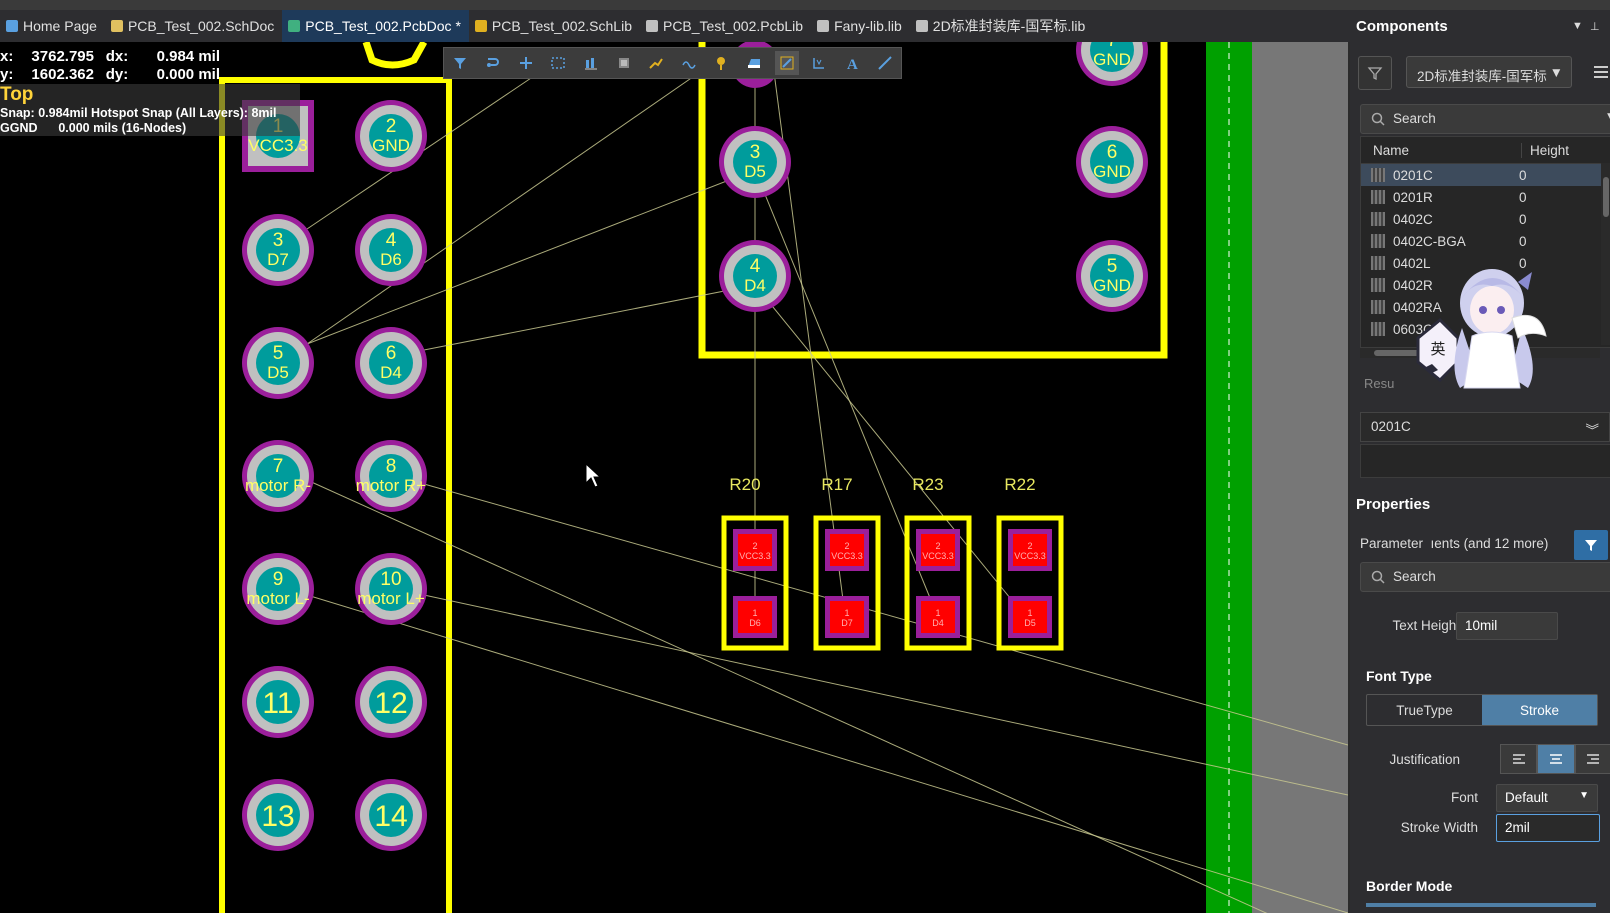 This screenshot has height=913, width=1610. Describe the element at coordinates (1413, 197) in the screenshot. I see `component-name: 0201R` at that location.